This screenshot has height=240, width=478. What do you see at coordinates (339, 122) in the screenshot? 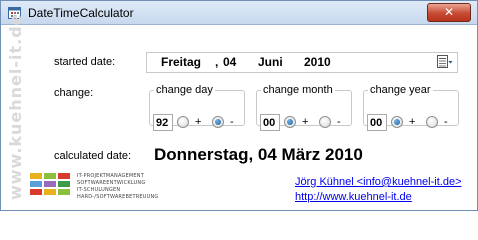
I see `change-month-minus-label: -` at bounding box center [339, 122].